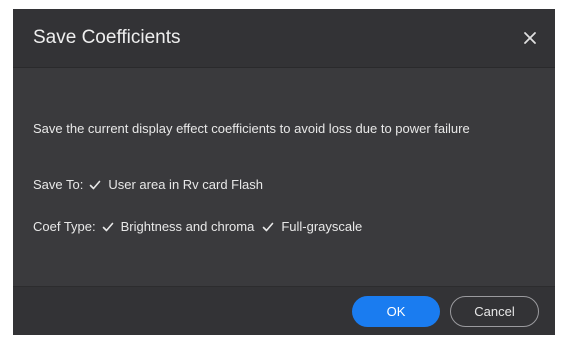  What do you see at coordinates (58, 184) in the screenshot?
I see `save-to-label: Save To:` at bounding box center [58, 184].